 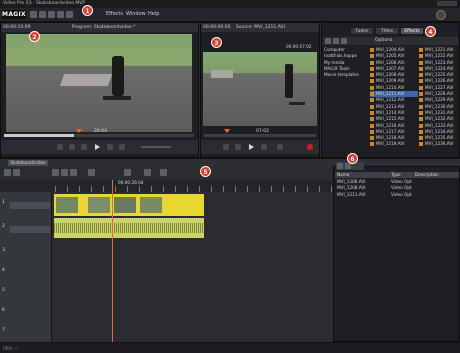 I want to click on redo-timeline-icon, so click(x=163, y=172).